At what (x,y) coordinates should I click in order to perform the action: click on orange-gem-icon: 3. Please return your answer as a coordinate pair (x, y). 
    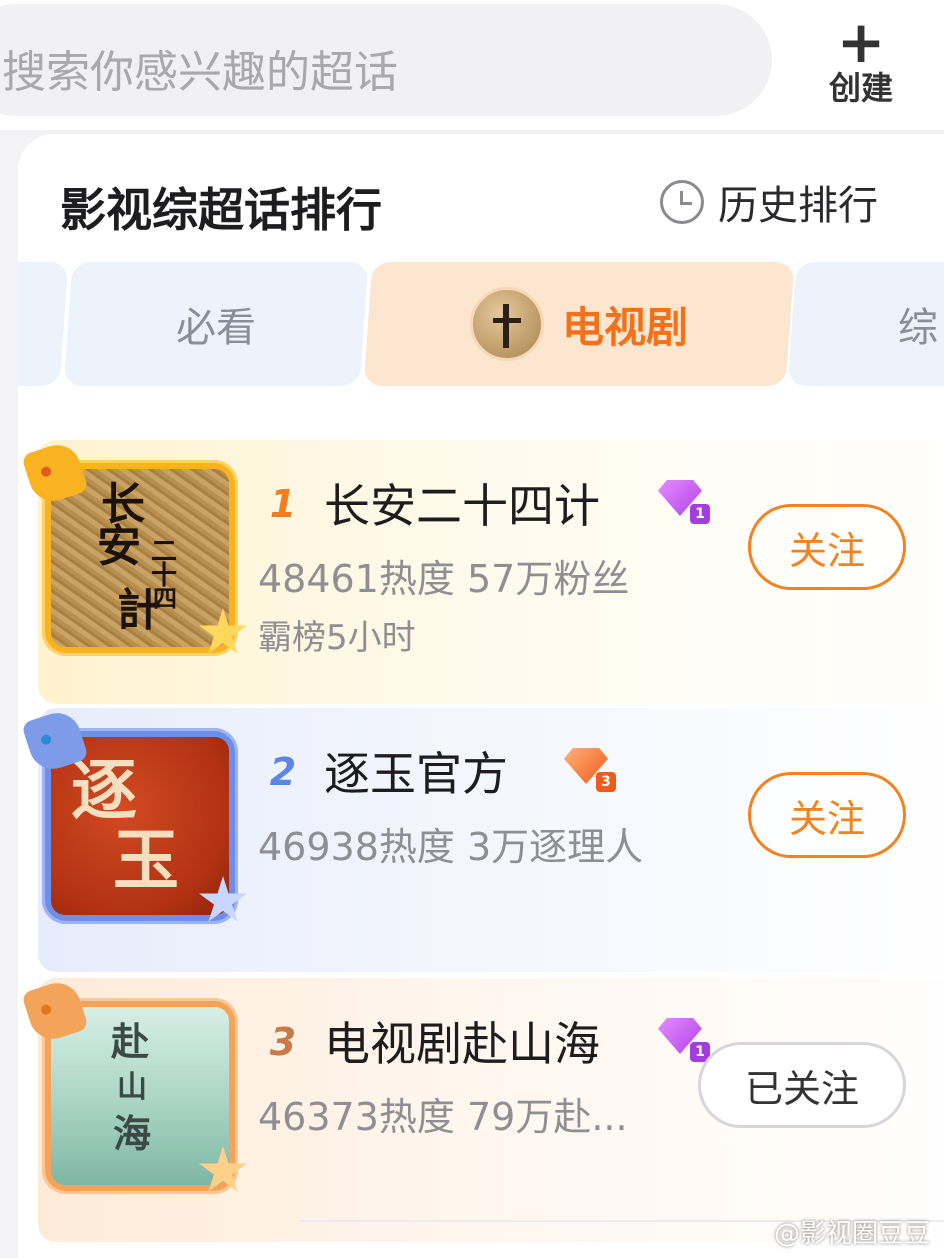
    Looking at the image, I should click on (590, 770).